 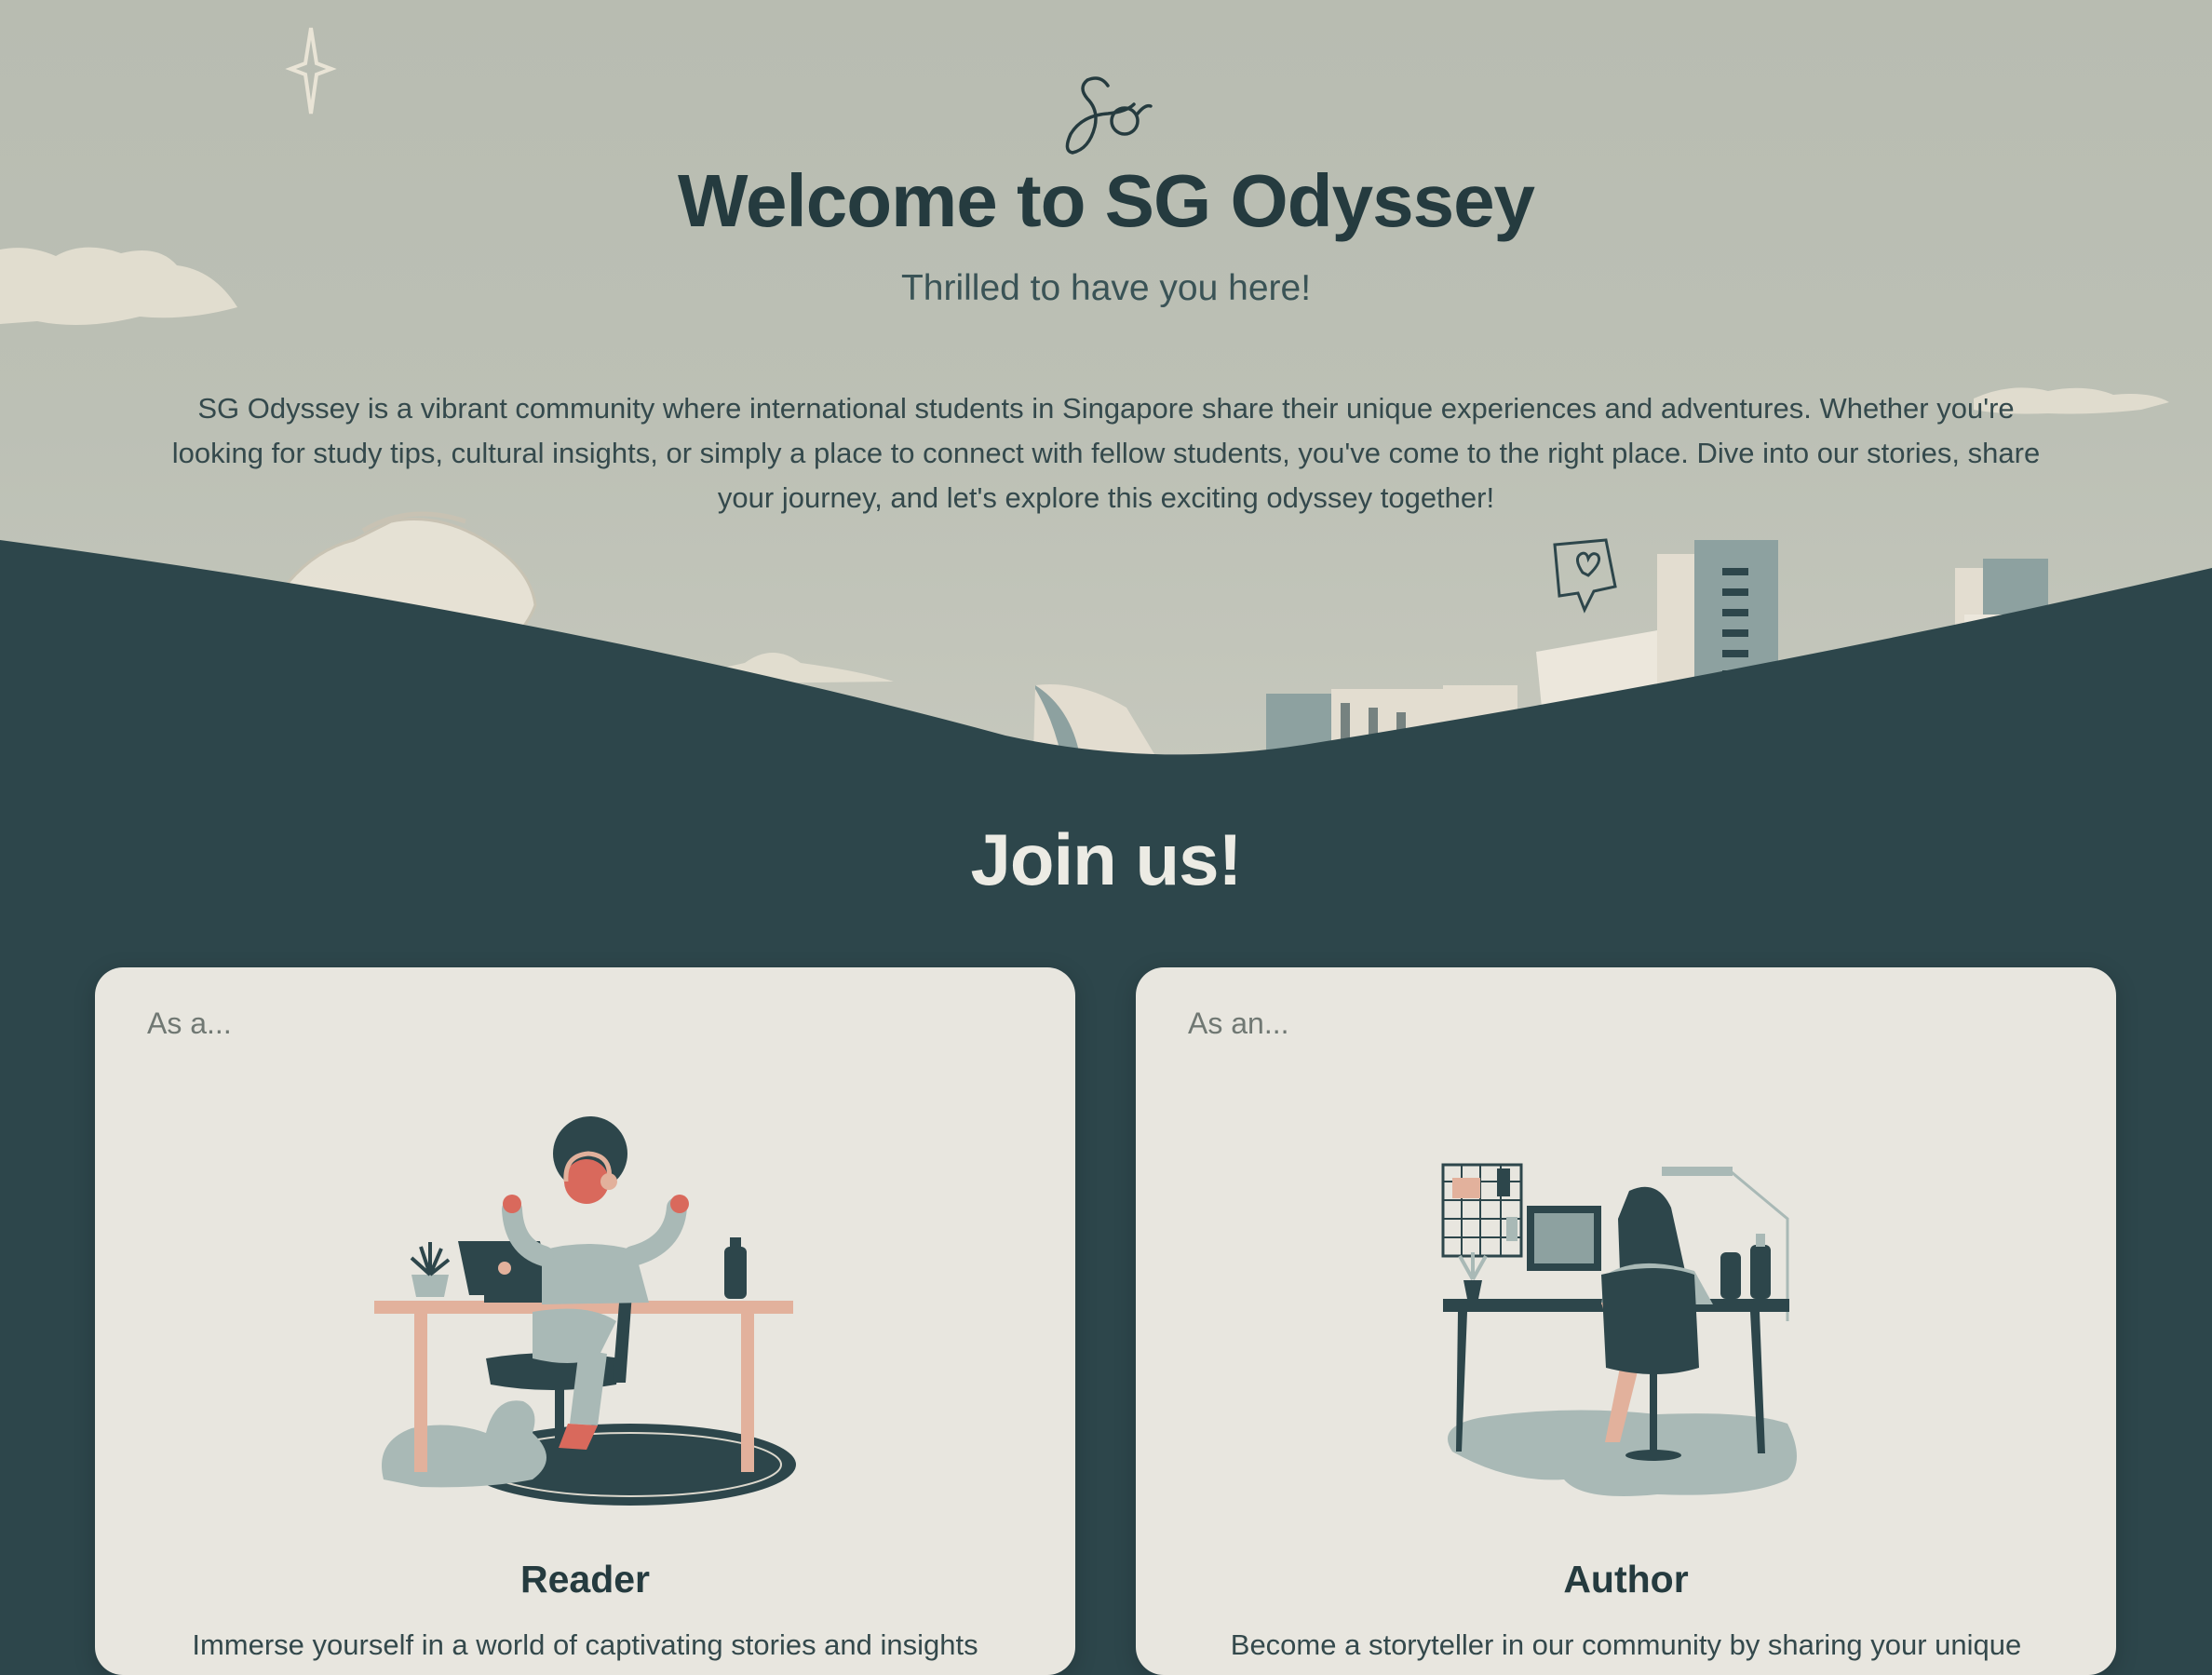 I want to click on sg-odyssey-logo, so click(x=1106, y=116).